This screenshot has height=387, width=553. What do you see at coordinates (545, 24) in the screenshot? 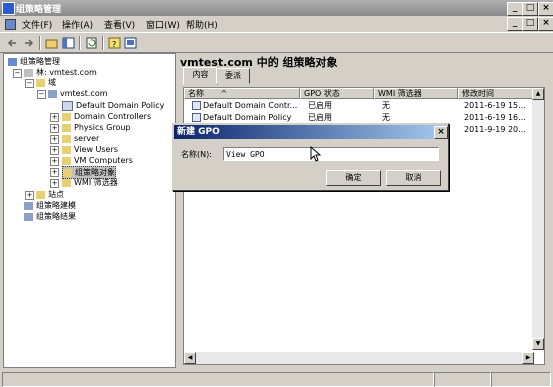
I see `mdi-close-button: ×` at bounding box center [545, 24].